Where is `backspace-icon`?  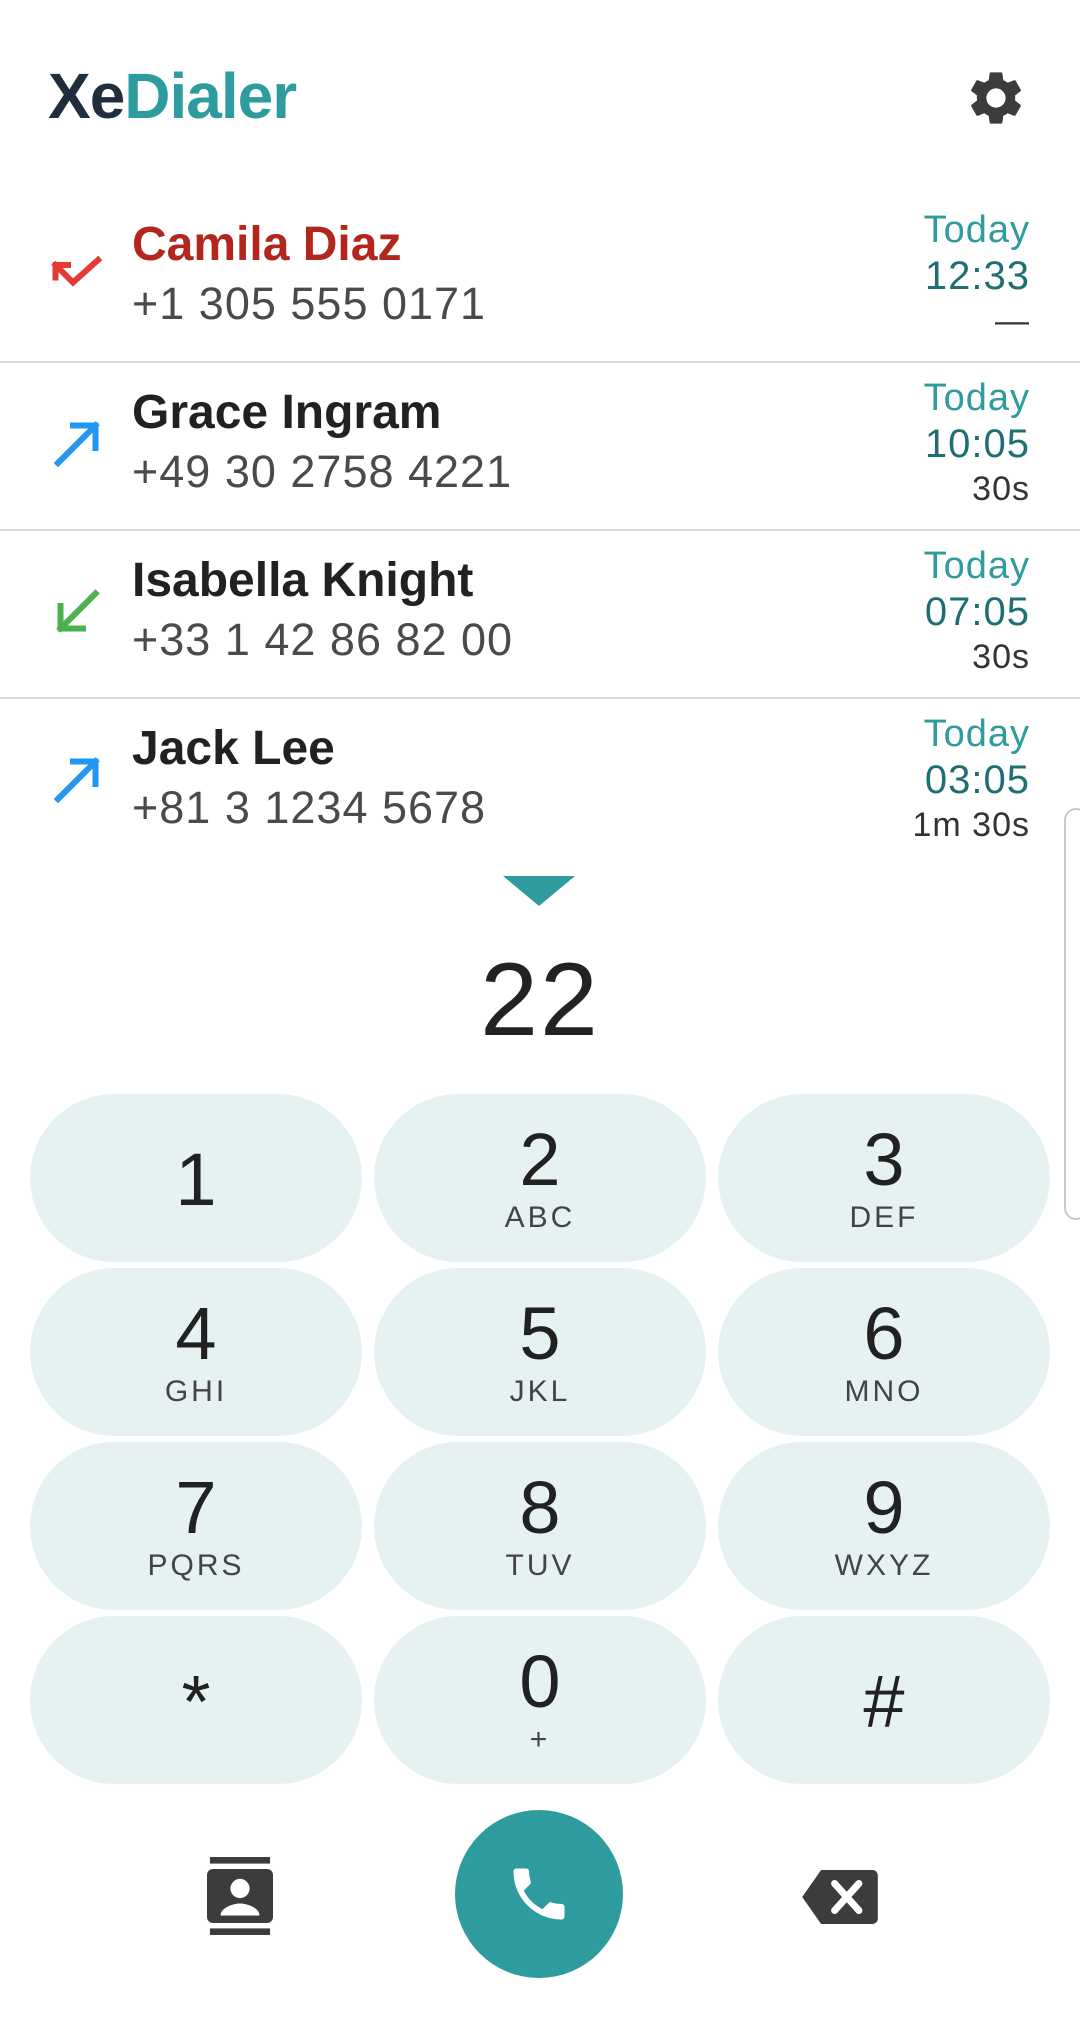
backspace-icon is located at coordinates (840, 1897).